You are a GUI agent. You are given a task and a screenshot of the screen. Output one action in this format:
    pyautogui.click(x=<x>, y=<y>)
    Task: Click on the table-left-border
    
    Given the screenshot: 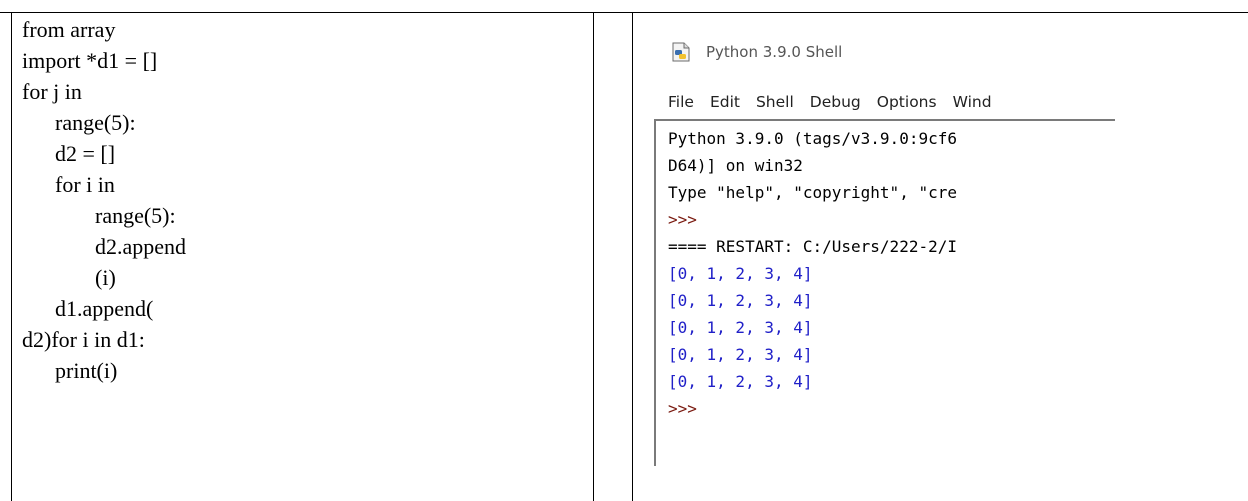 What is the action you would take?
    pyautogui.click(x=11, y=256)
    